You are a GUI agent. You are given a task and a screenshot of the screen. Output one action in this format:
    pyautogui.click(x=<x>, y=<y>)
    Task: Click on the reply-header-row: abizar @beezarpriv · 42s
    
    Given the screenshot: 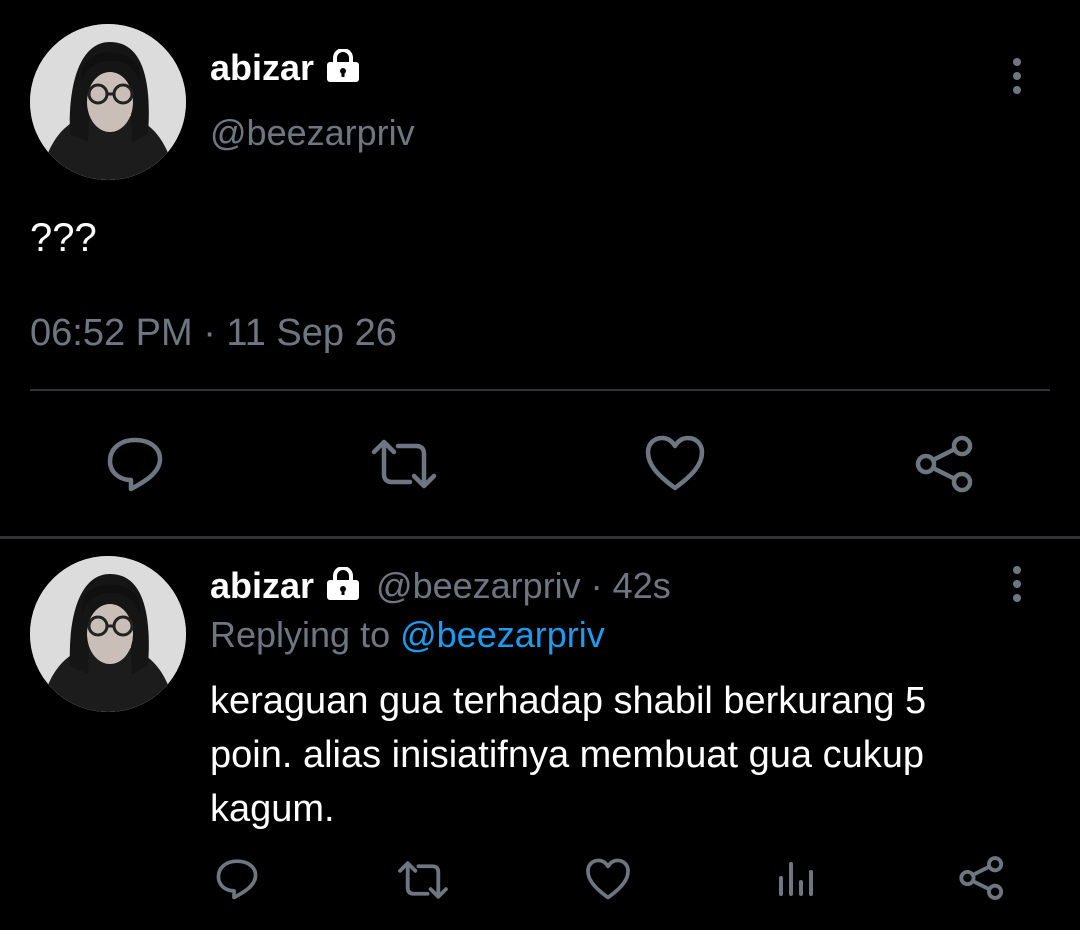 What is the action you would take?
    pyautogui.click(x=440, y=586)
    